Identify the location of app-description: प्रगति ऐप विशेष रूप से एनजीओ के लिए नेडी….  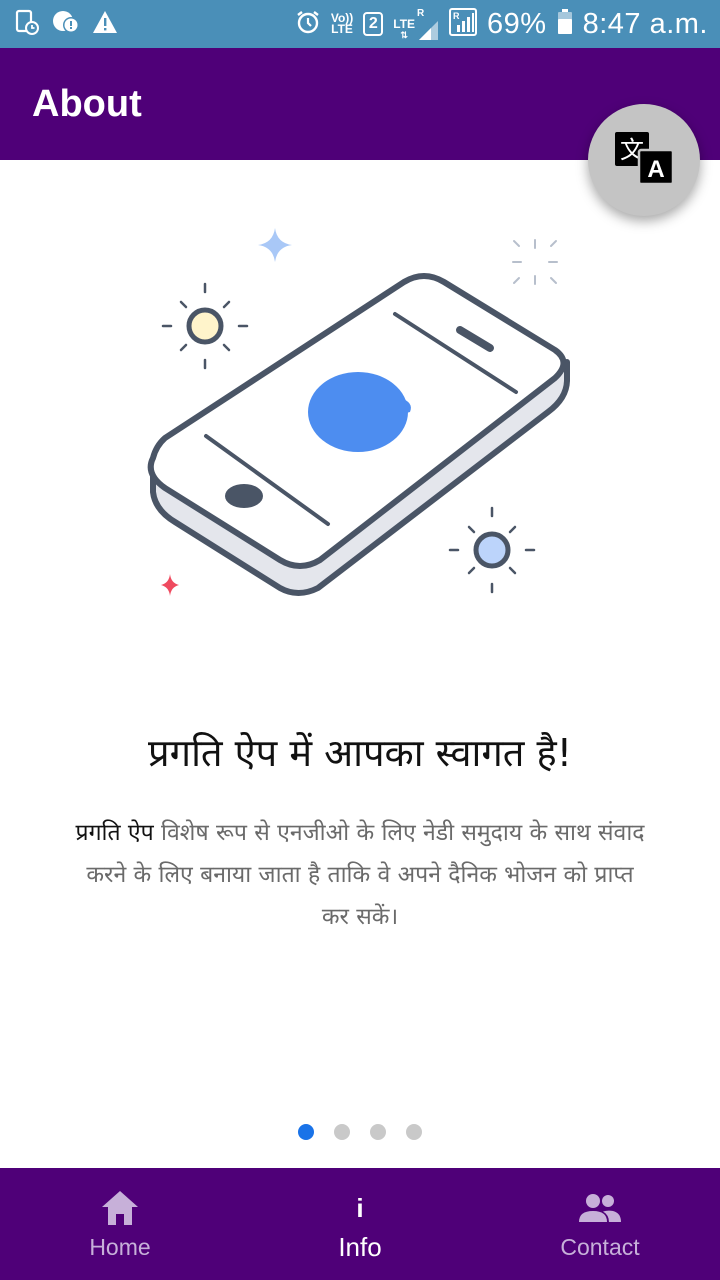
(360, 875).